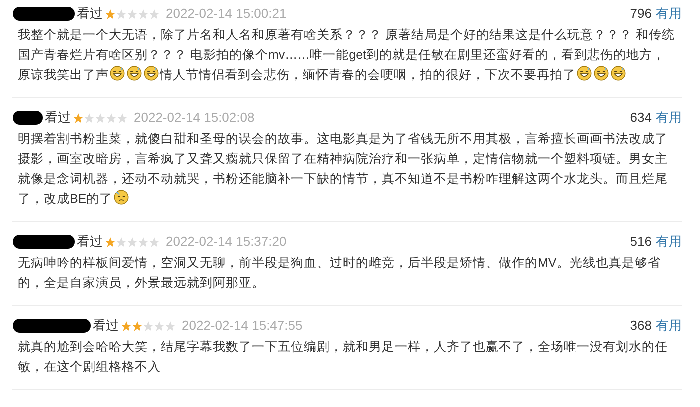 Image resolution: width=700 pixels, height=407 pixels. I want to click on review-time: 2022-02-14 15:37:20, so click(226, 242).